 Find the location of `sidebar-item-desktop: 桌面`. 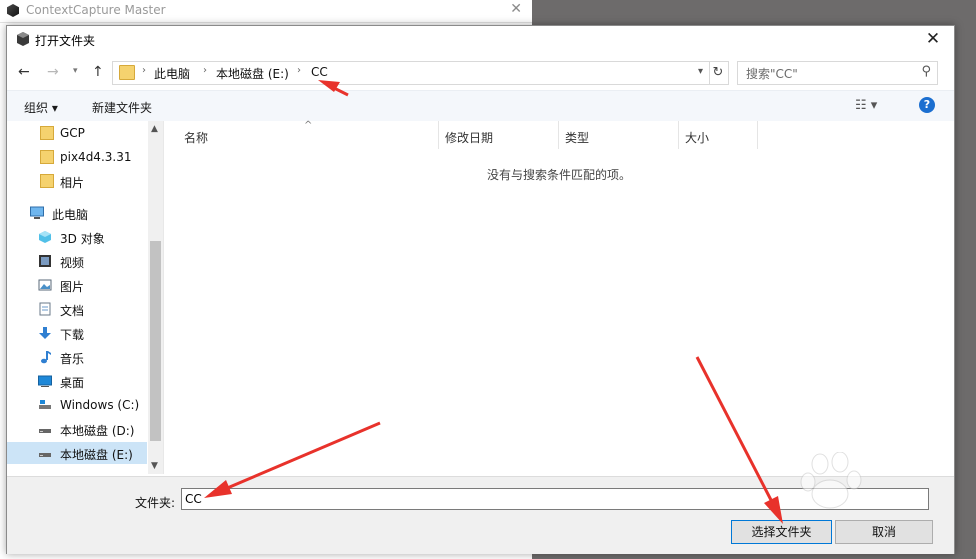

sidebar-item-desktop: 桌面 is located at coordinates (77, 381).